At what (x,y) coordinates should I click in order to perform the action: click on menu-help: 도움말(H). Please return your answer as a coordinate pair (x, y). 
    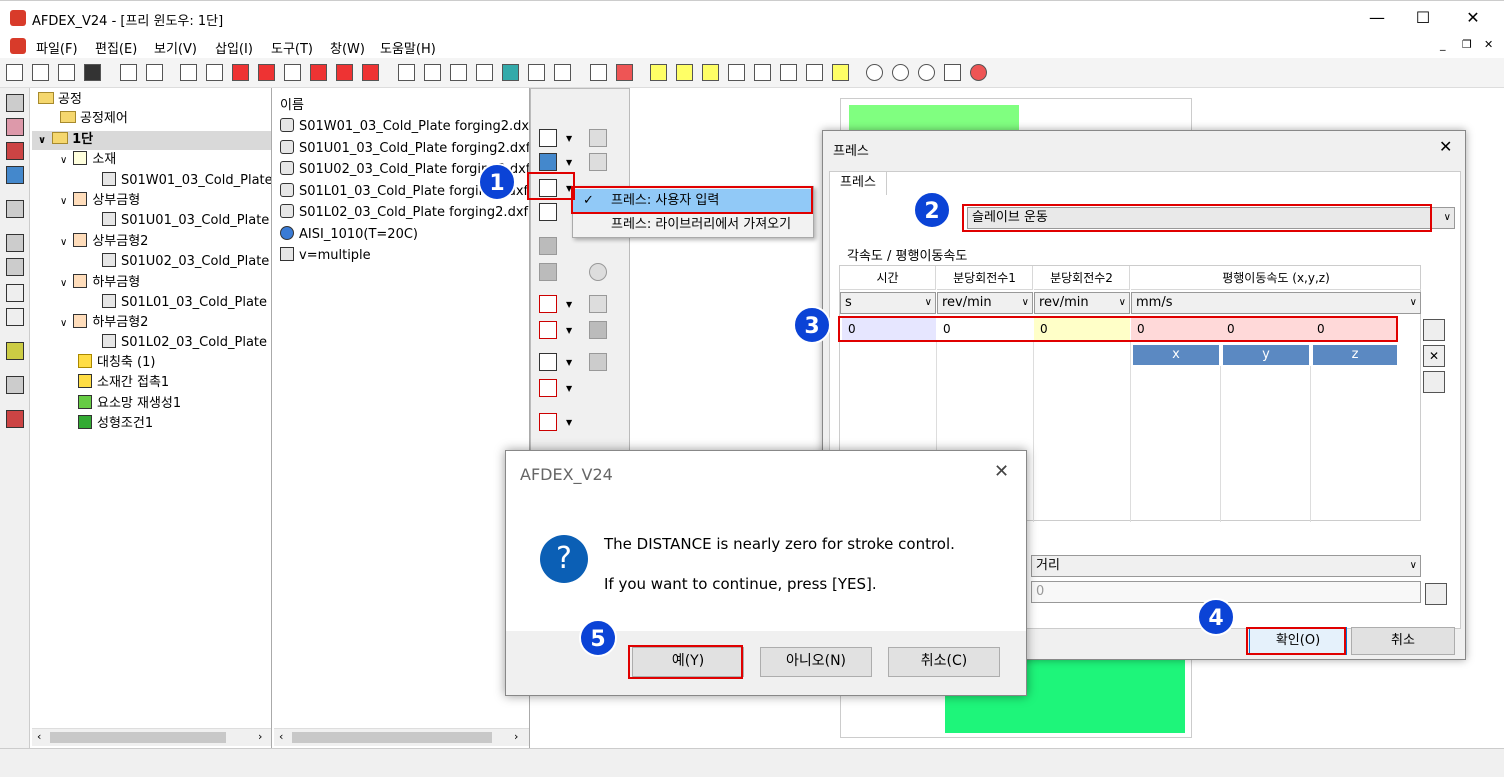
    Looking at the image, I should click on (408, 47).